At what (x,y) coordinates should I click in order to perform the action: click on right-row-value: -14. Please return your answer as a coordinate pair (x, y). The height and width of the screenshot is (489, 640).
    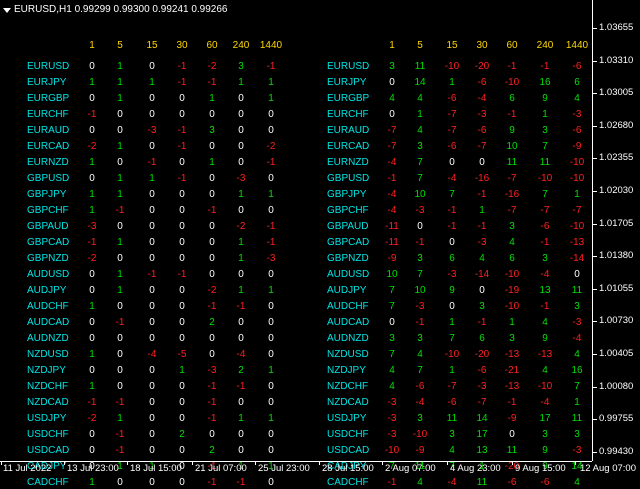
    Looking at the image, I should click on (482, 274).